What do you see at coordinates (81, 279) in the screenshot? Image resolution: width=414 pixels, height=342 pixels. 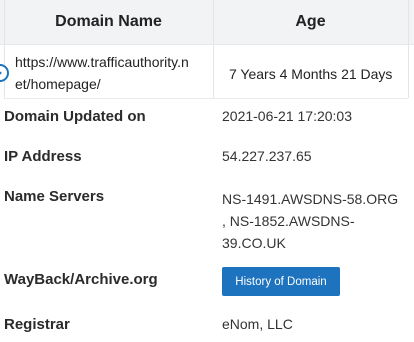 I see `wayback-label: WayBack/Archive.org` at bounding box center [81, 279].